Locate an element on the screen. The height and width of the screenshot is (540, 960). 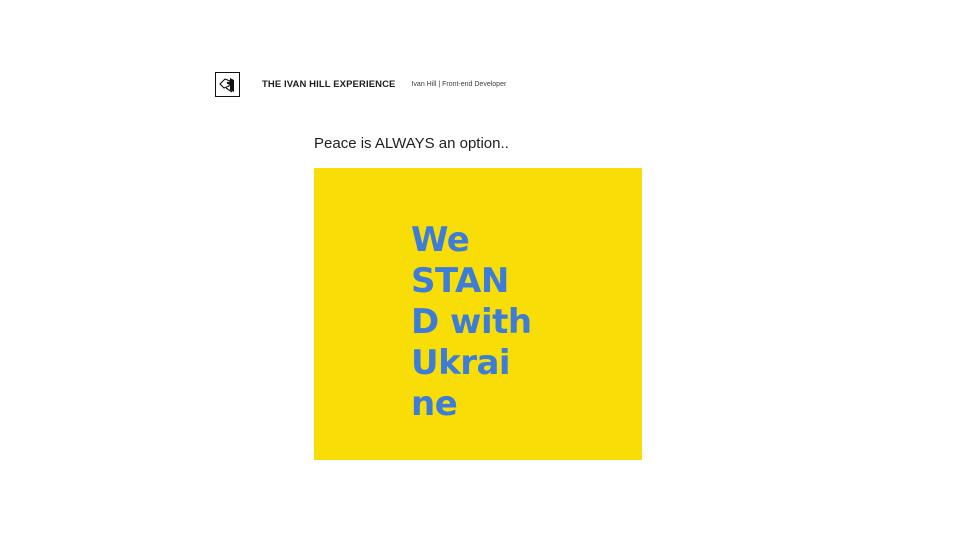
site-title: THE IVAN HILL EXPERIENCE is located at coordinates (328, 84).